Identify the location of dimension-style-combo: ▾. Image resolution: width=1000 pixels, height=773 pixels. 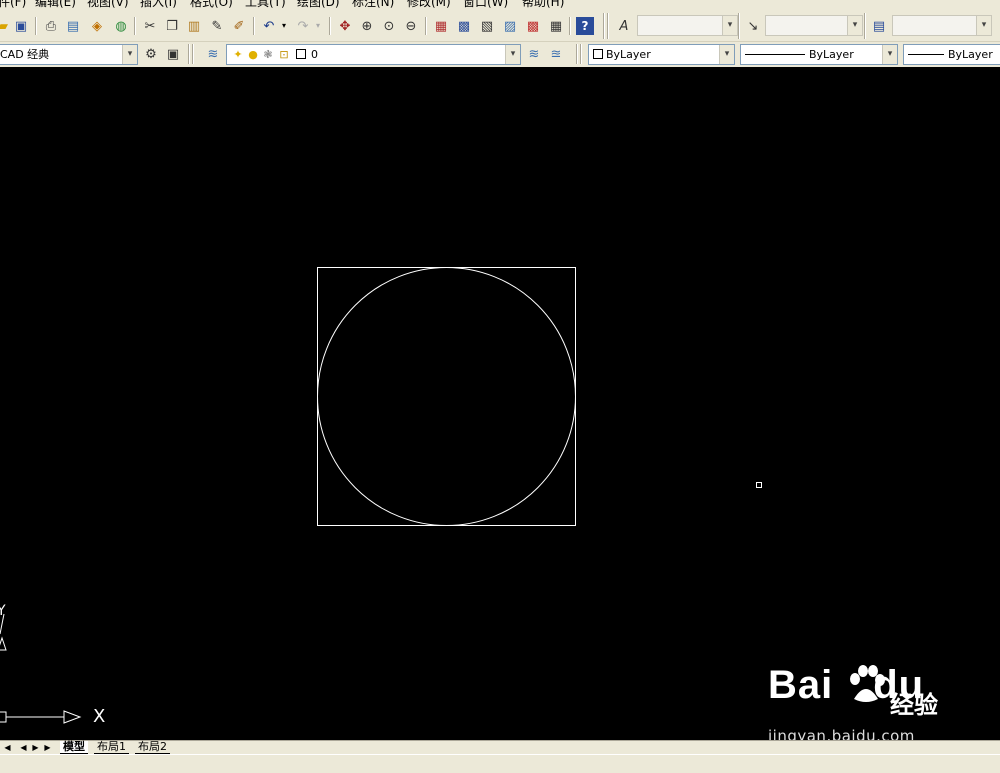
(814, 25).